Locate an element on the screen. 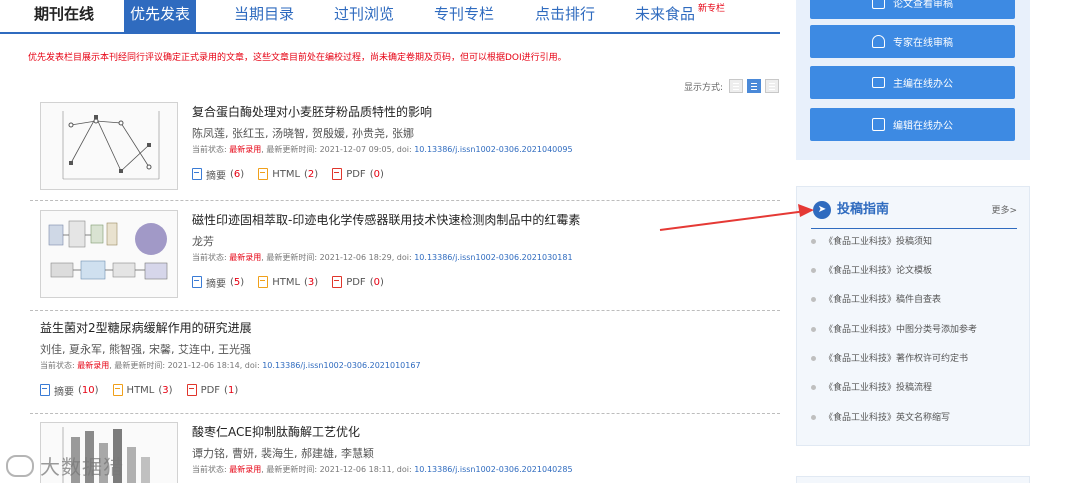  guide-item: 《食品工业科技》稿件自查表 is located at coordinates (914, 300).